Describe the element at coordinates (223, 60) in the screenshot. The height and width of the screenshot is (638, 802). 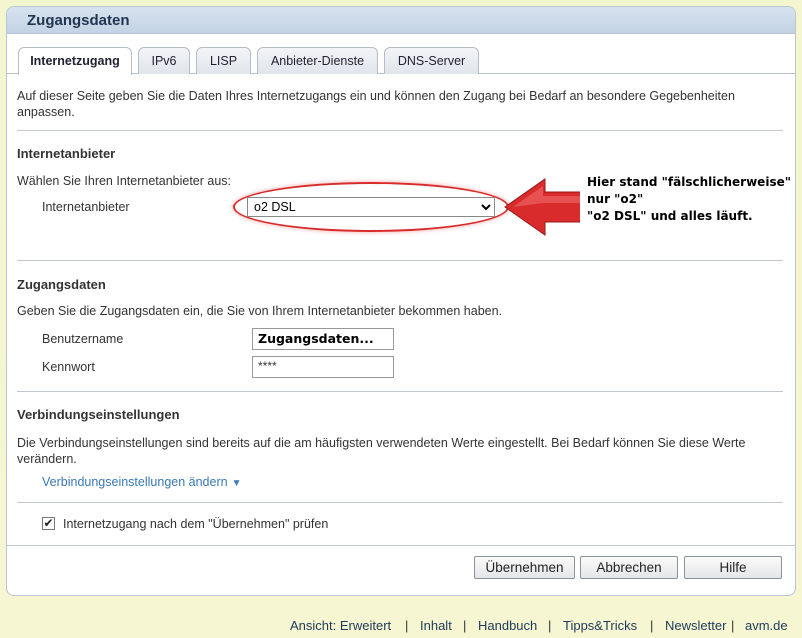
I see `tab-lisp: LISP` at that location.